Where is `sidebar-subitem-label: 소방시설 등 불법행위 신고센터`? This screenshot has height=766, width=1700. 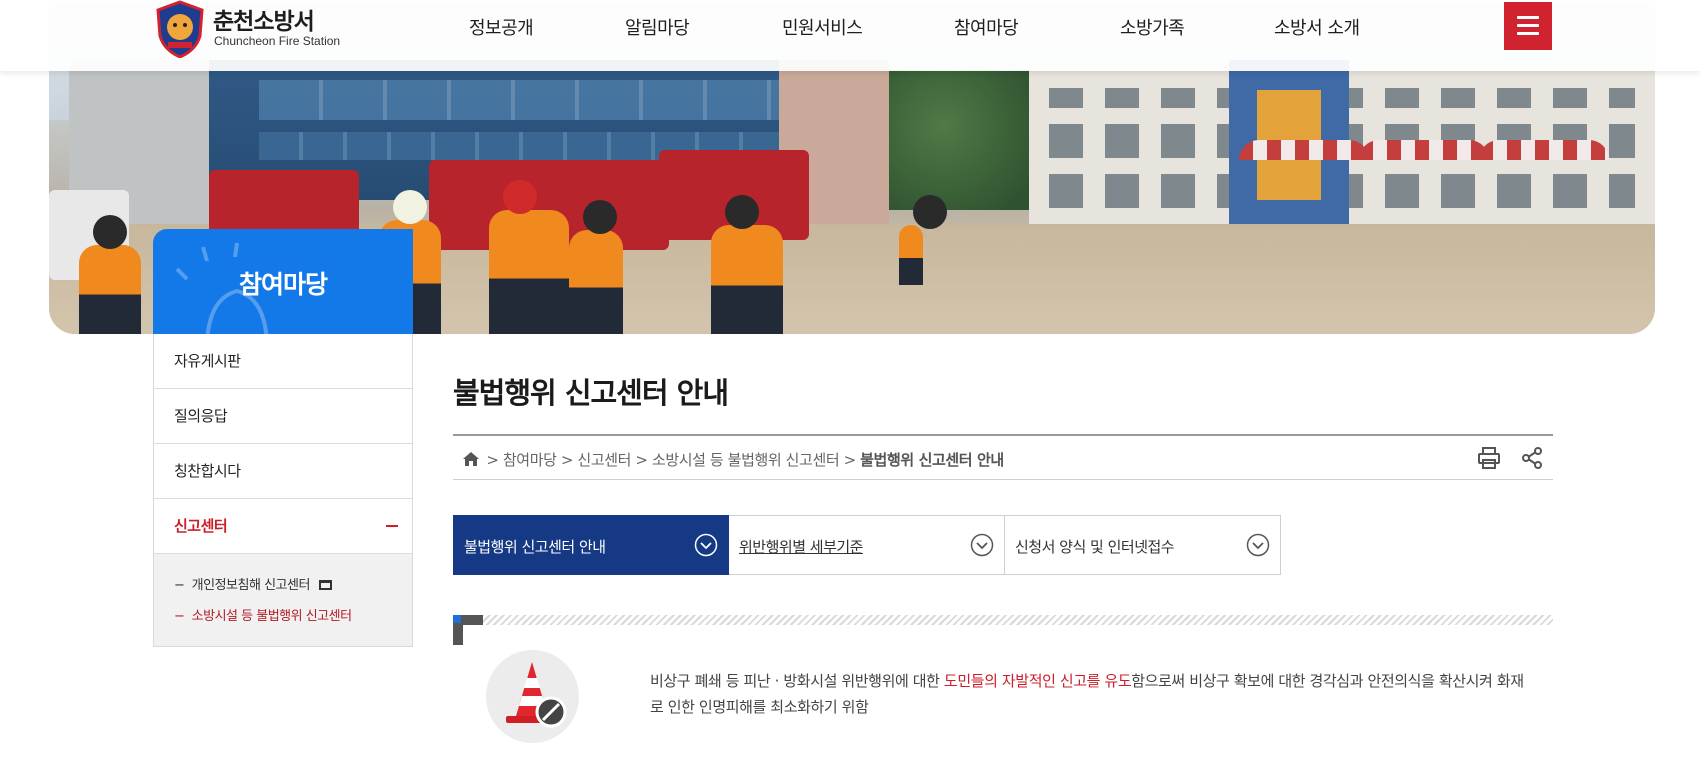
sidebar-subitem-label: 소방시설 등 불법행위 신고센터 is located at coordinates (271, 616).